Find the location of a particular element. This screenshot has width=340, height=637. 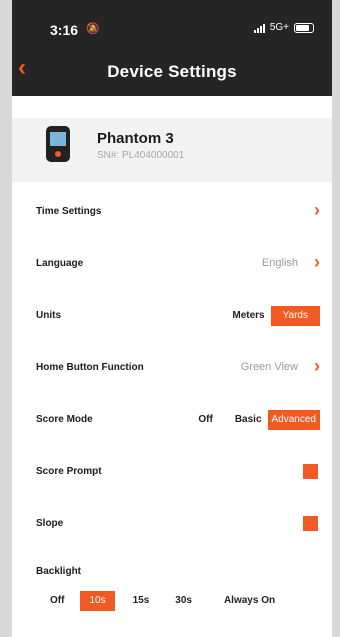

page-title: Device Settings is located at coordinates (172, 71).